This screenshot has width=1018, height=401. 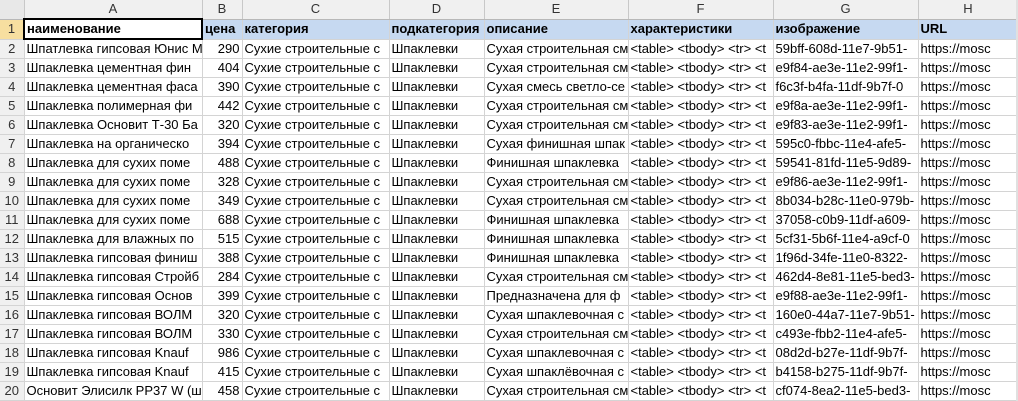 I want to click on cell-name: Шпаклевка цементная фин, so click(x=113, y=68).